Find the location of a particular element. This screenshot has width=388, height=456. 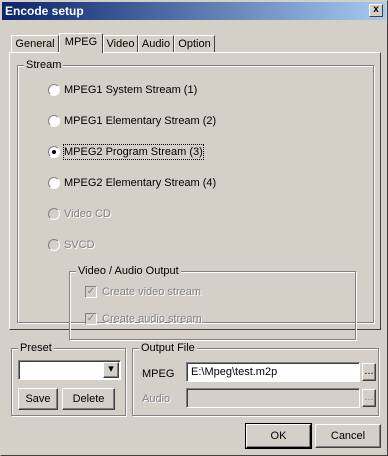

radio-label: MPEG1 Elementary Stream (2) is located at coordinates (140, 121).